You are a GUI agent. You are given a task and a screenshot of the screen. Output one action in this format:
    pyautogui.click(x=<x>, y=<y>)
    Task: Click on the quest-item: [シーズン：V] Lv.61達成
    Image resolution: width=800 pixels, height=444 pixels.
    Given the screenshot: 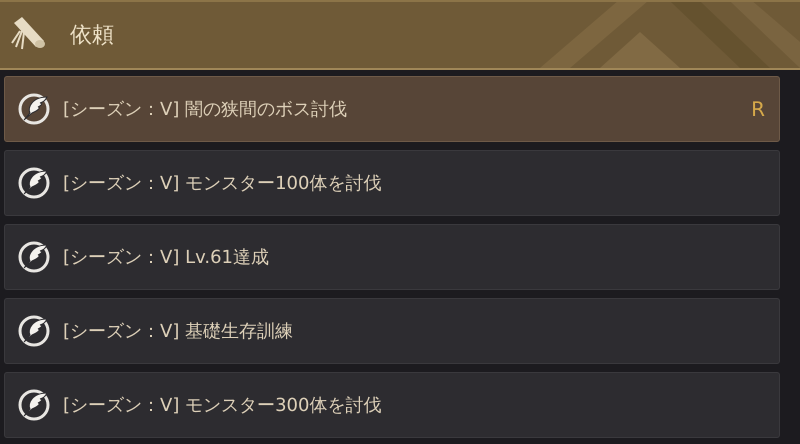 What is the action you would take?
    pyautogui.click(x=392, y=257)
    